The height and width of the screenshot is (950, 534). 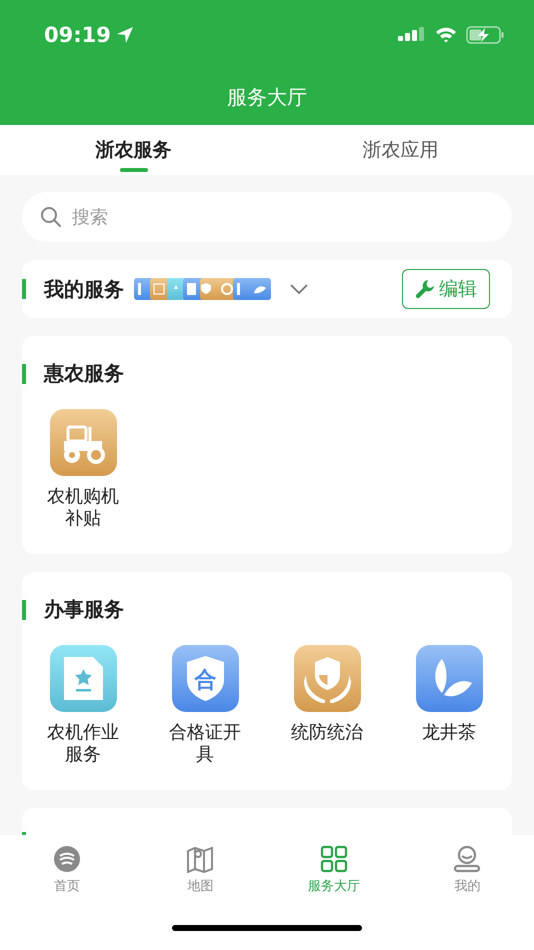 I want to click on signal-icon, so click(x=412, y=35).